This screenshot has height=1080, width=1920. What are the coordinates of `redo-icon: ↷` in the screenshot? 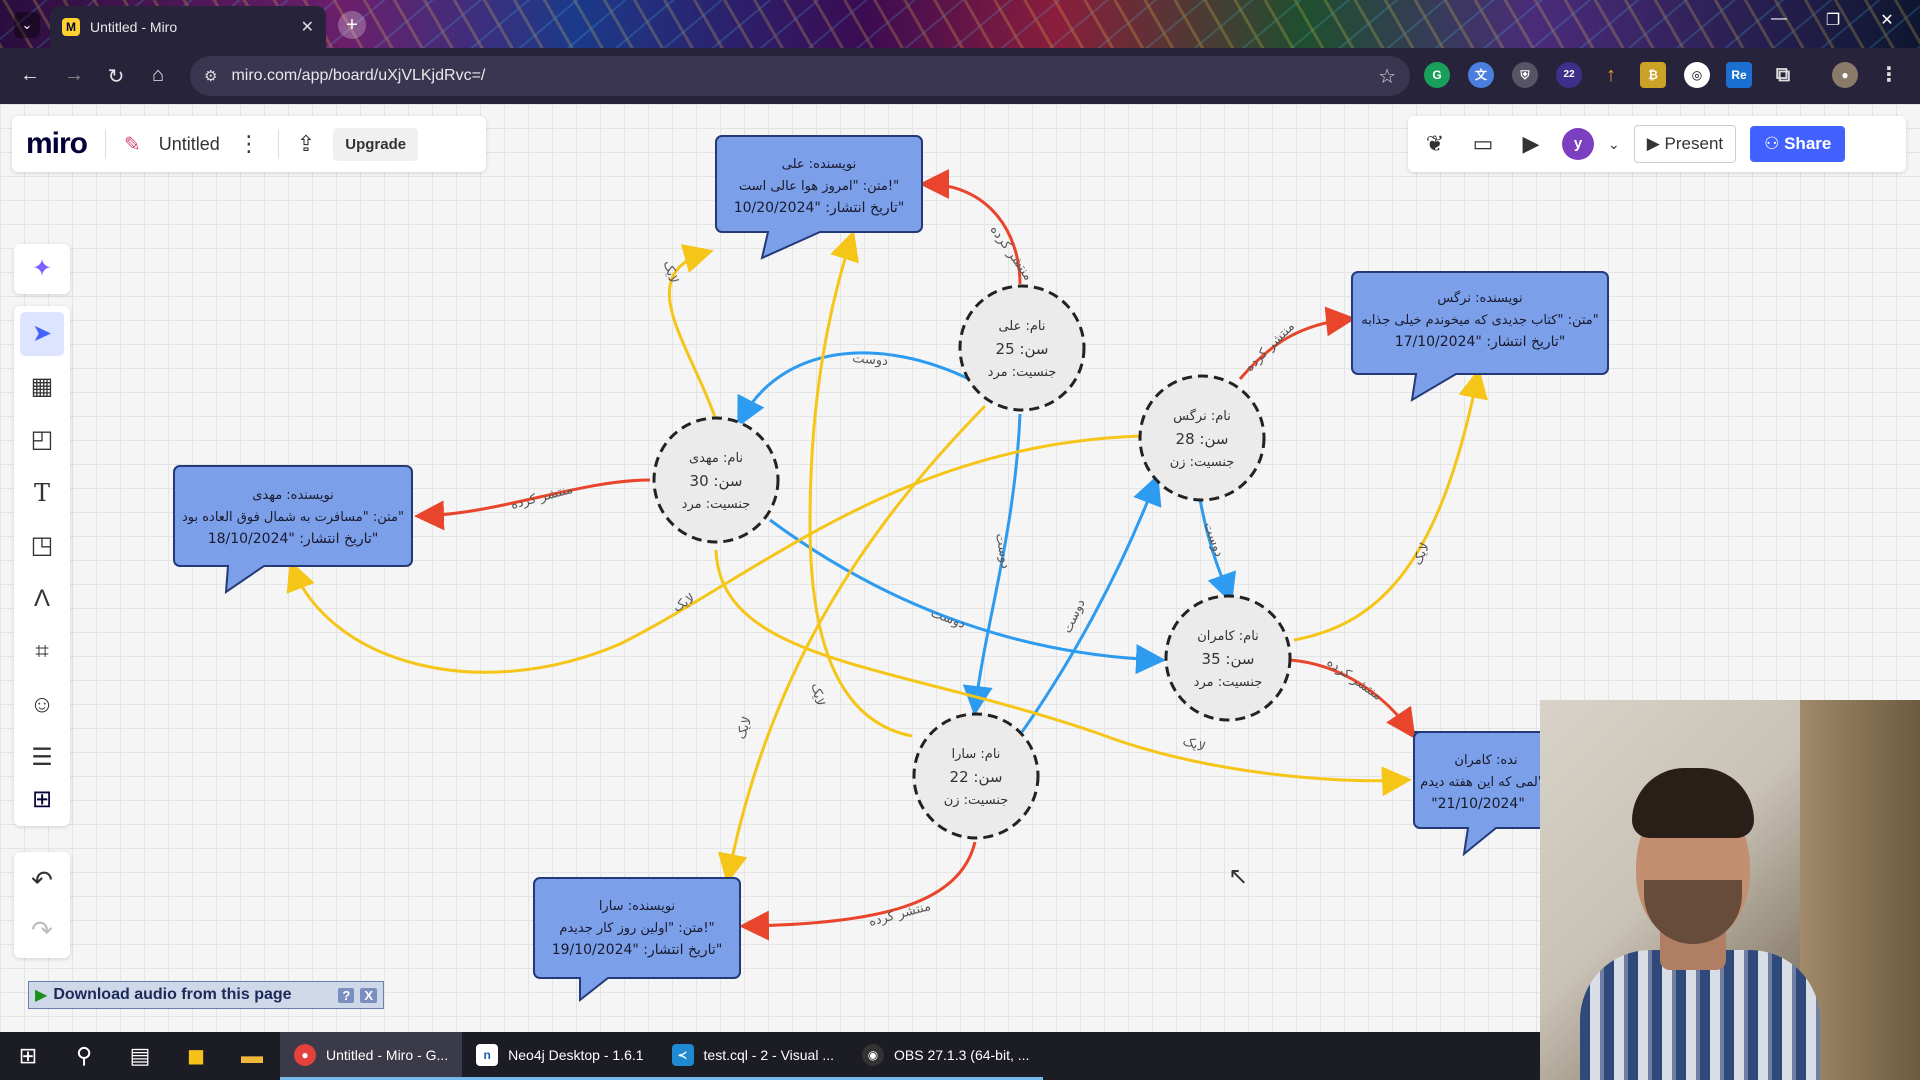 It's located at (42, 930).